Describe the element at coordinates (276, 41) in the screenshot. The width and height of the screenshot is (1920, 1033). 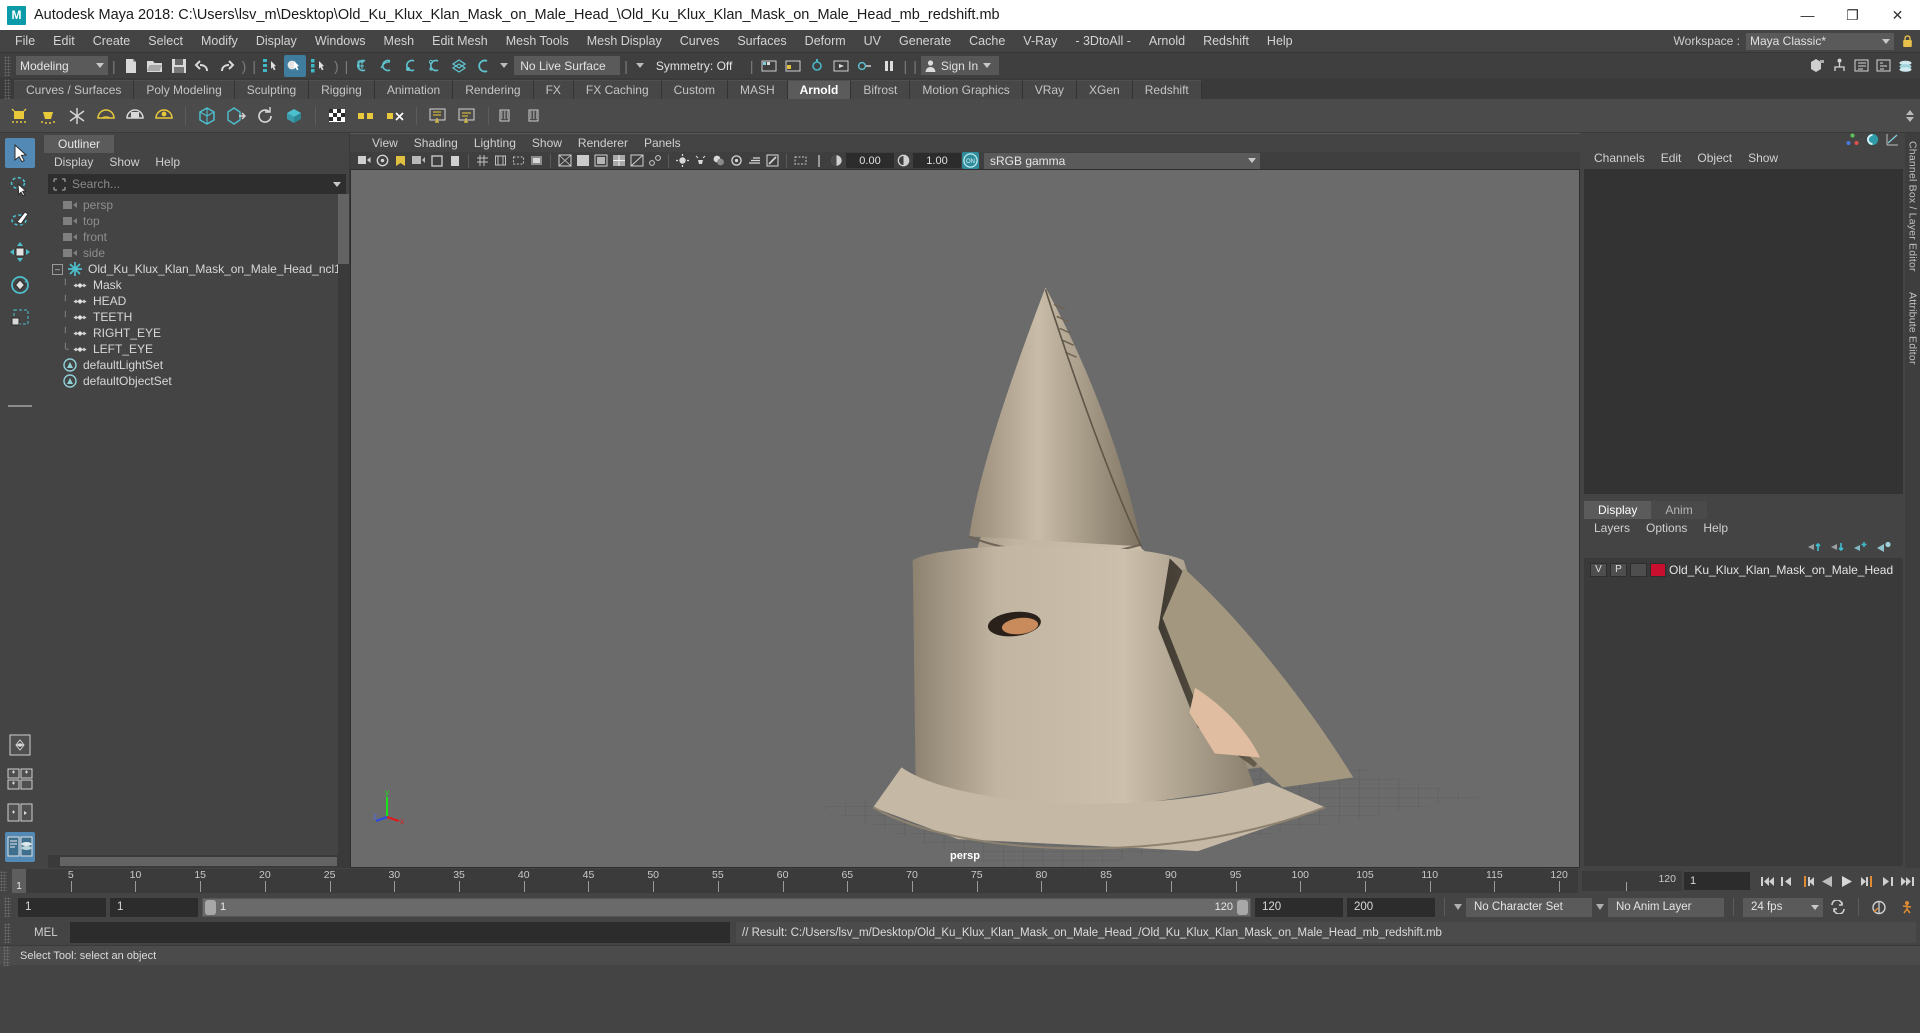
I see `menu-item-display: Display` at that location.